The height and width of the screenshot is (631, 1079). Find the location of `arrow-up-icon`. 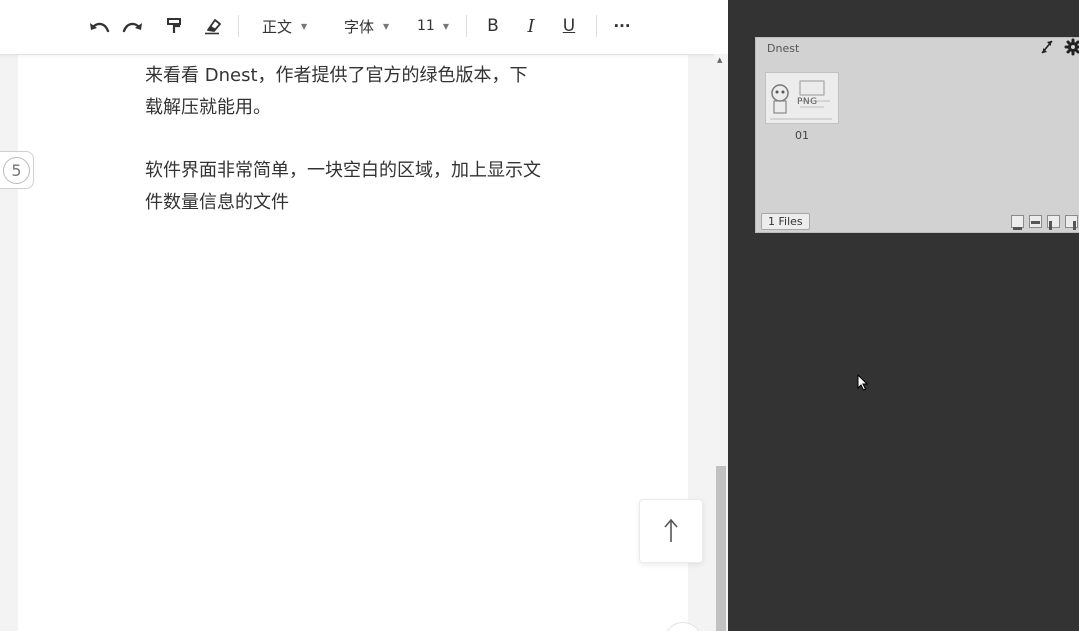

arrow-up-icon is located at coordinates (671, 530).